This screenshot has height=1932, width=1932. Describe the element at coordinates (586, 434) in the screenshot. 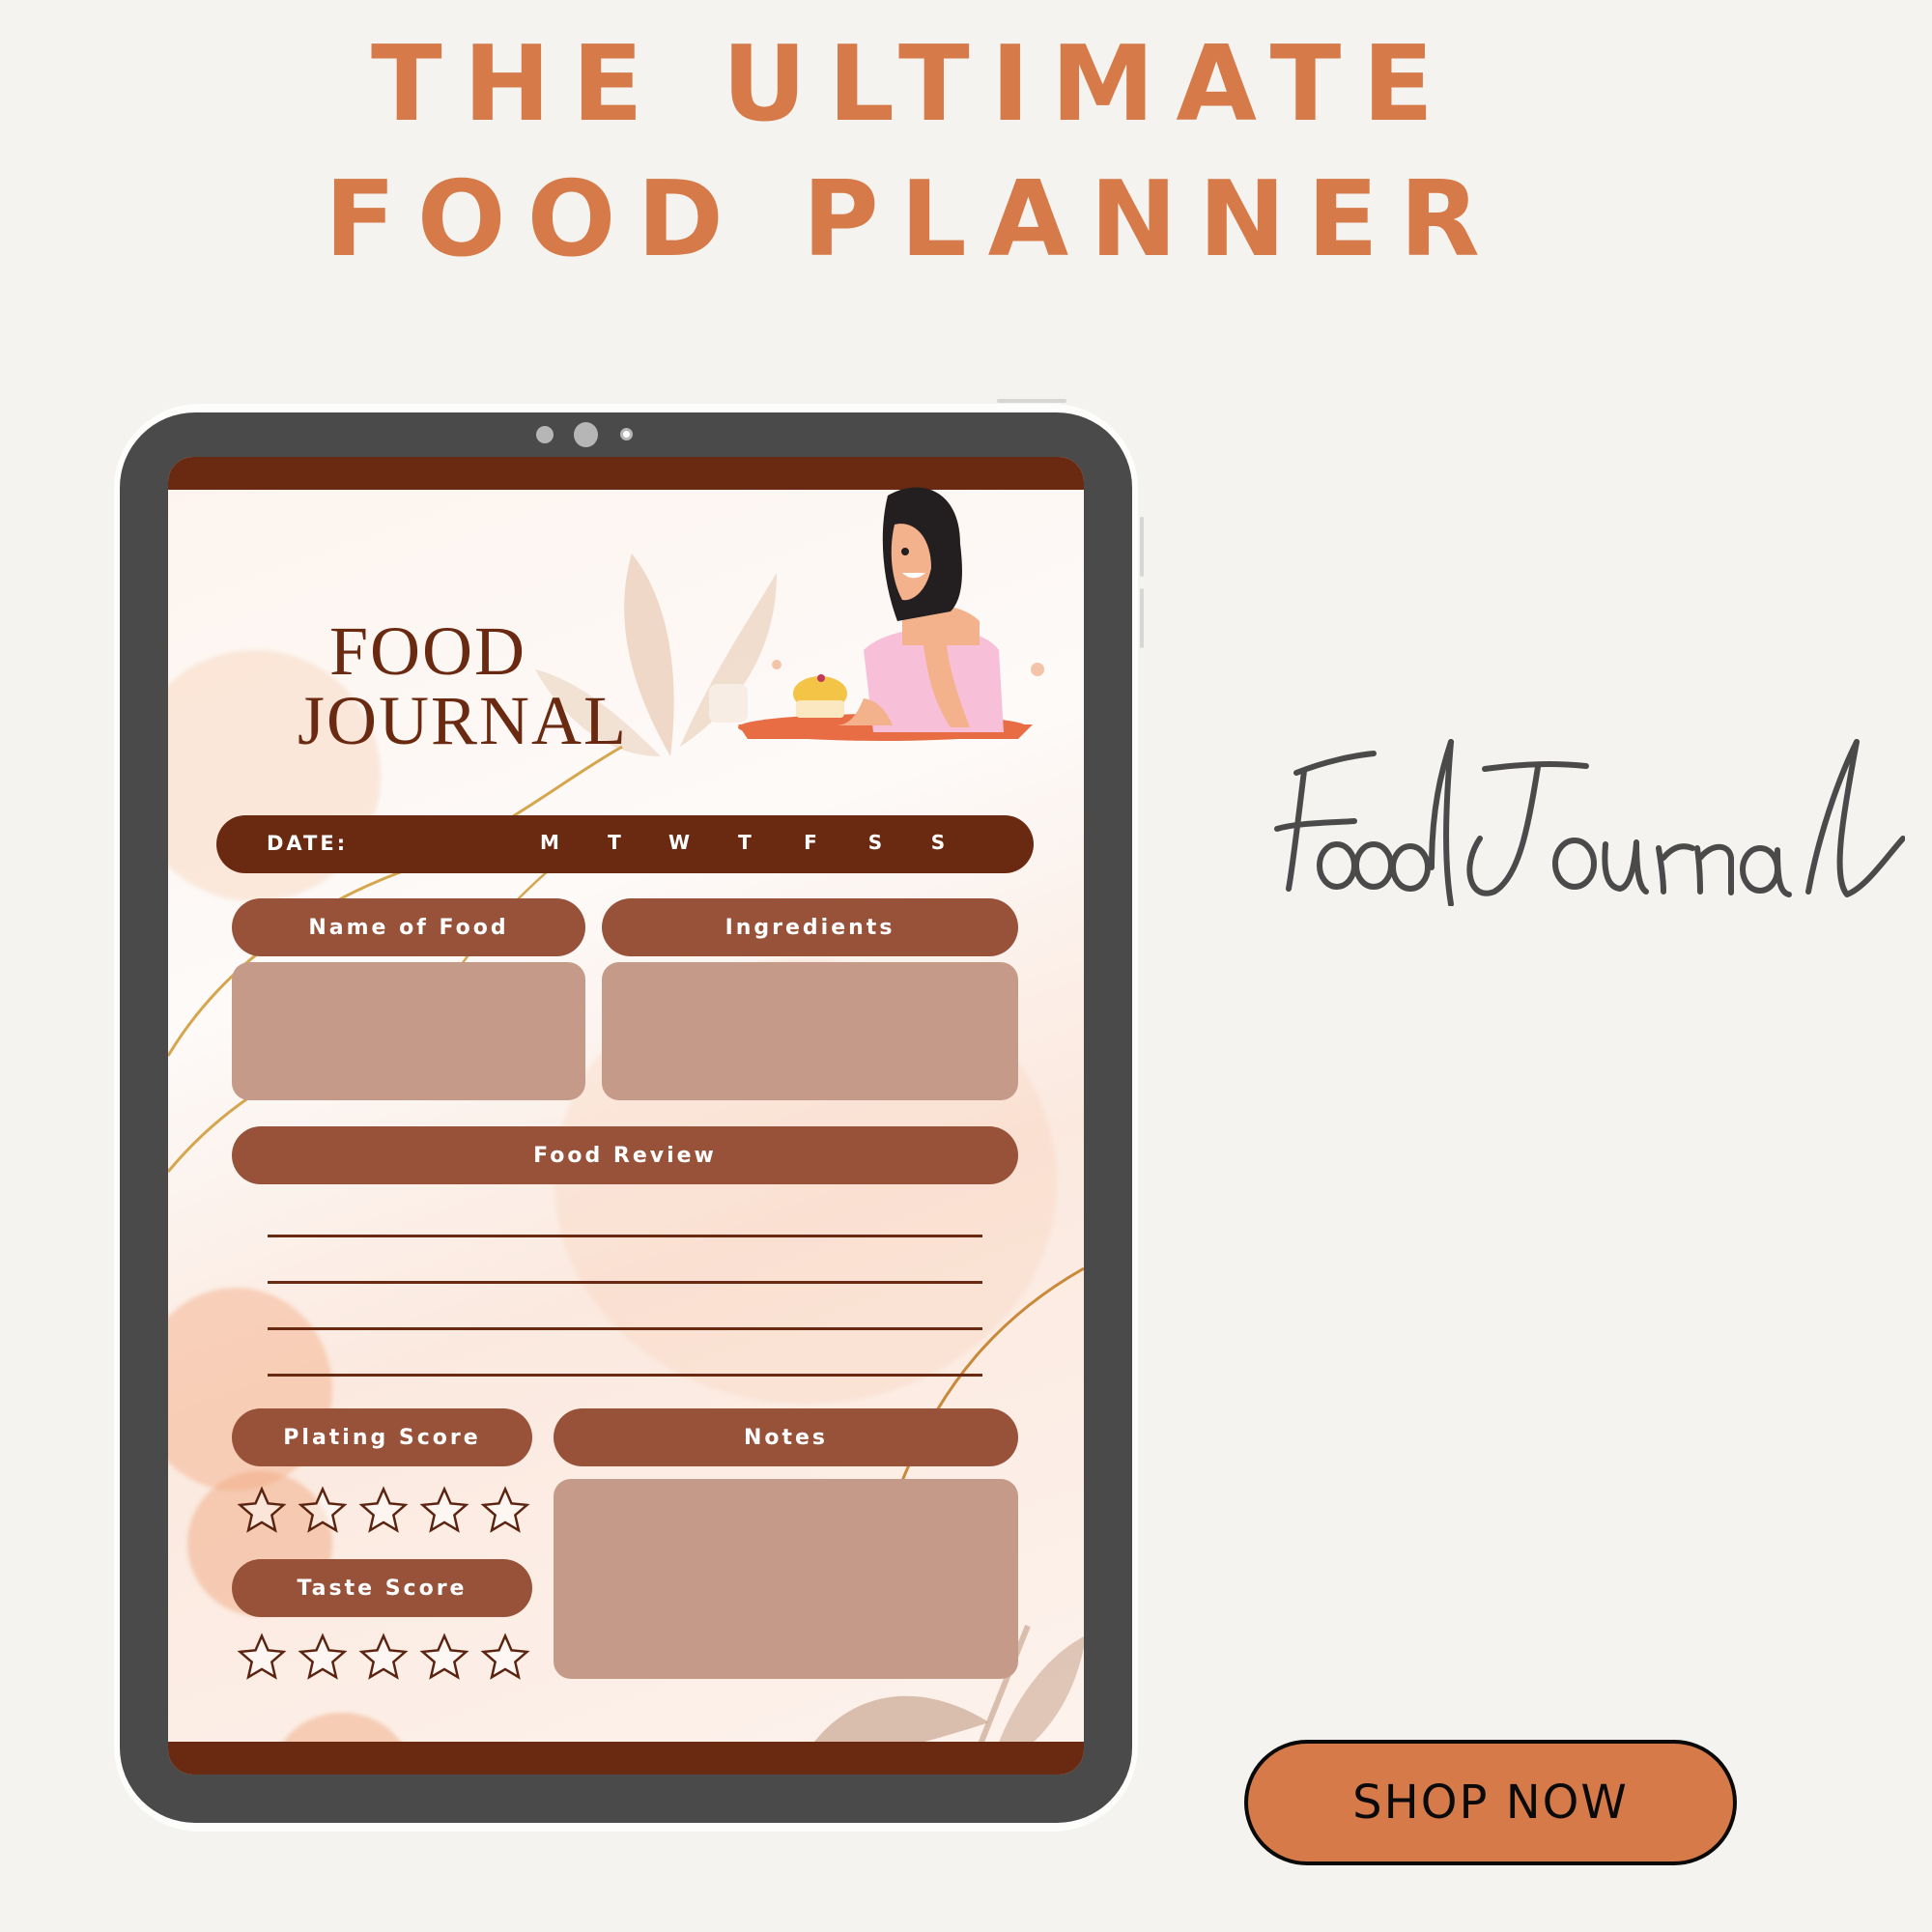

I see `tablet-camera-icon` at that location.